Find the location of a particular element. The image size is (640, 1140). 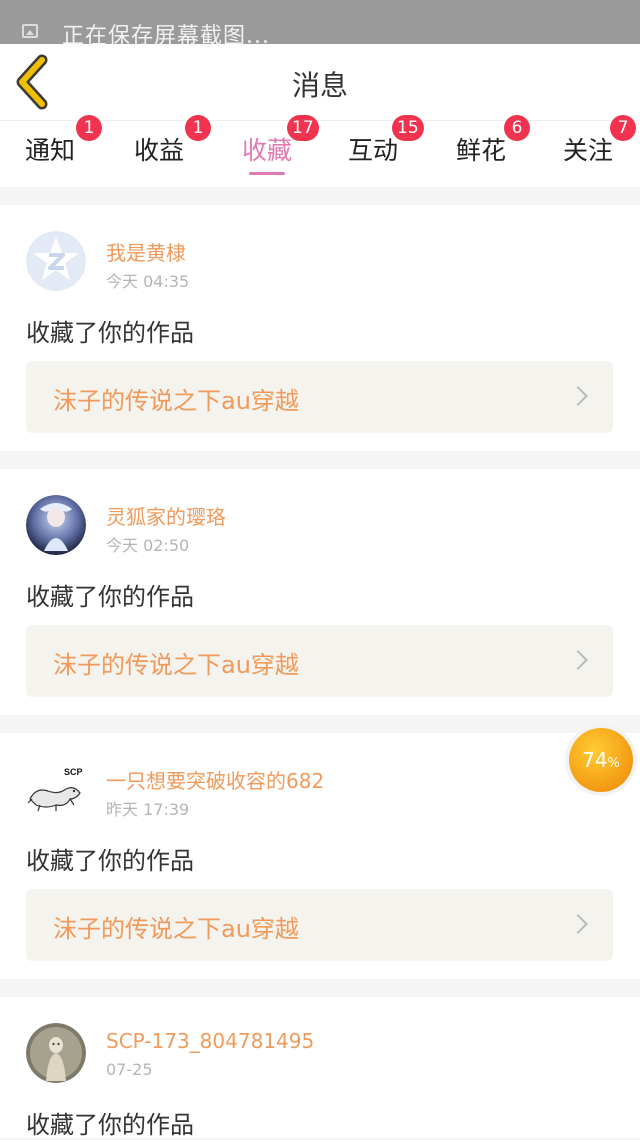

tab-favorites: 收藏 17 is located at coordinates (268, 151).